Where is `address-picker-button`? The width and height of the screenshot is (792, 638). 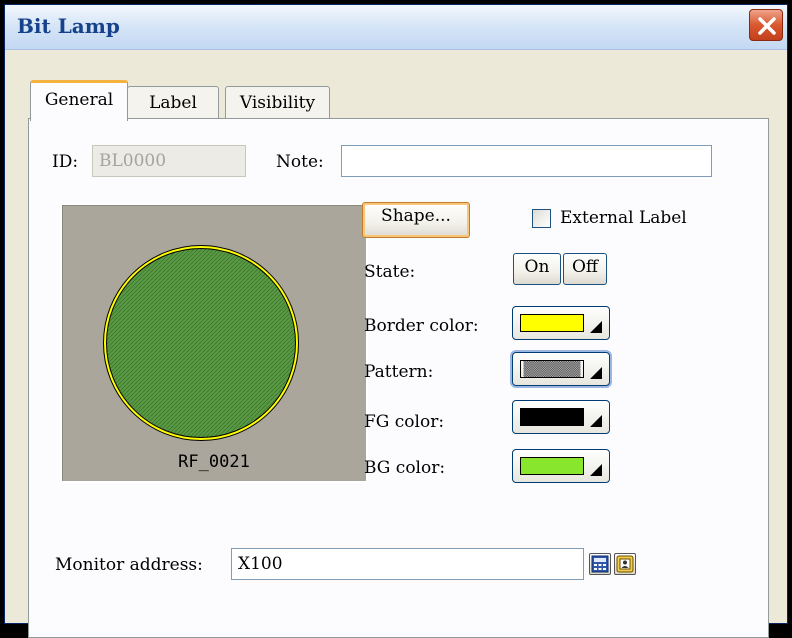 address-picker-button is located at coordinates (625, 564).